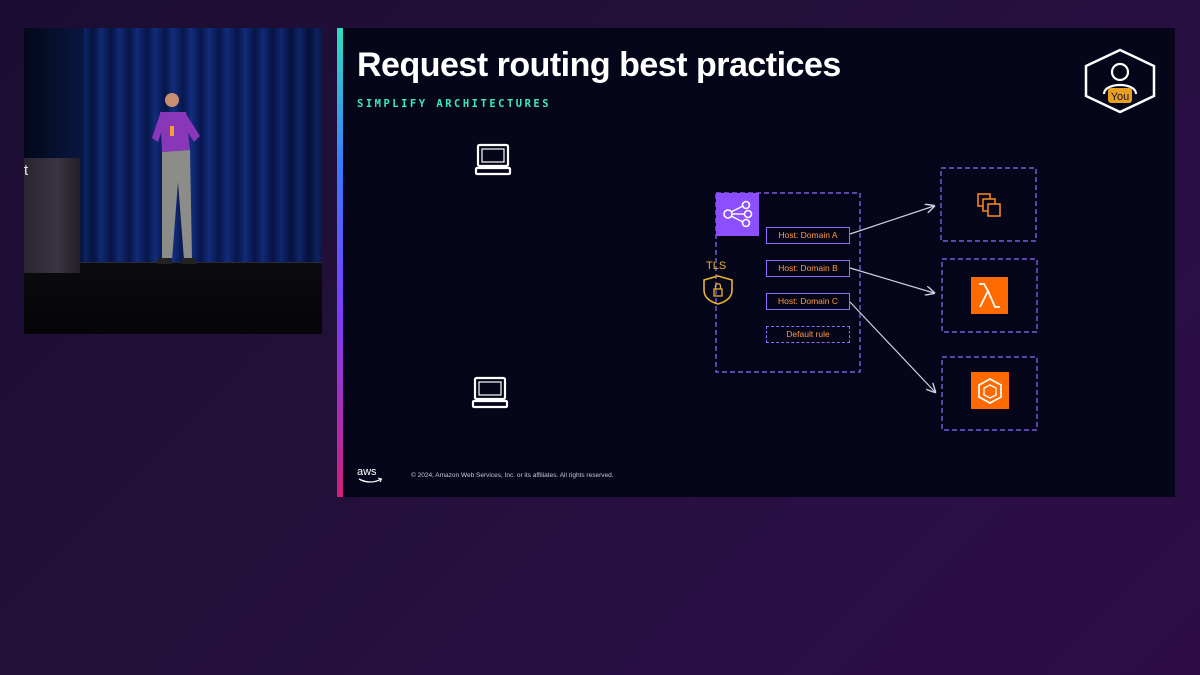 This screenshot has height=675, width=1200. I want to click on speaker-figure, so click(176, 178).